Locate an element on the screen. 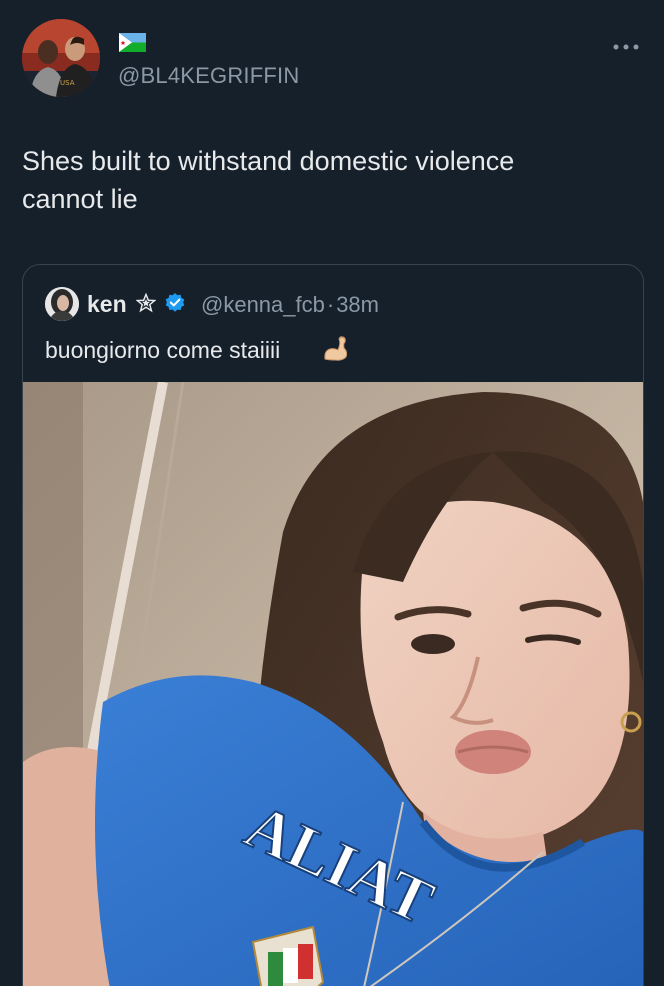  two-men-avatar-icon: USA is located at coordinates (61, 58).